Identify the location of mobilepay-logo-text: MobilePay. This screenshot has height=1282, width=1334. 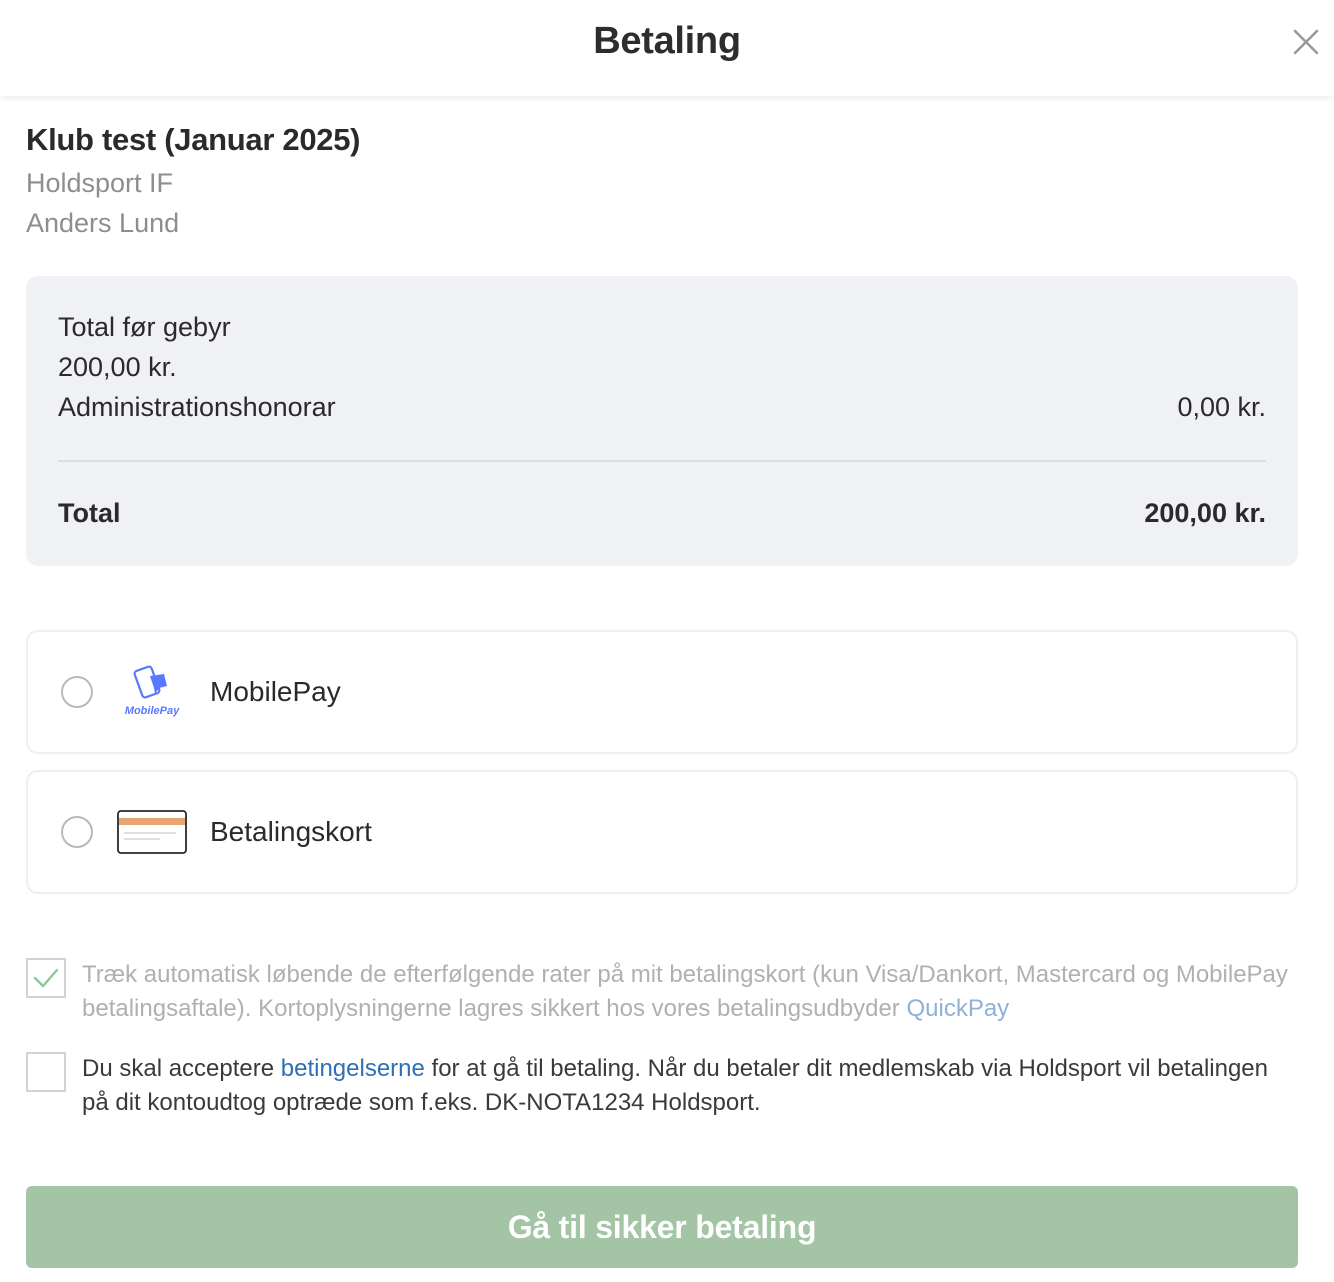
(152, 711).